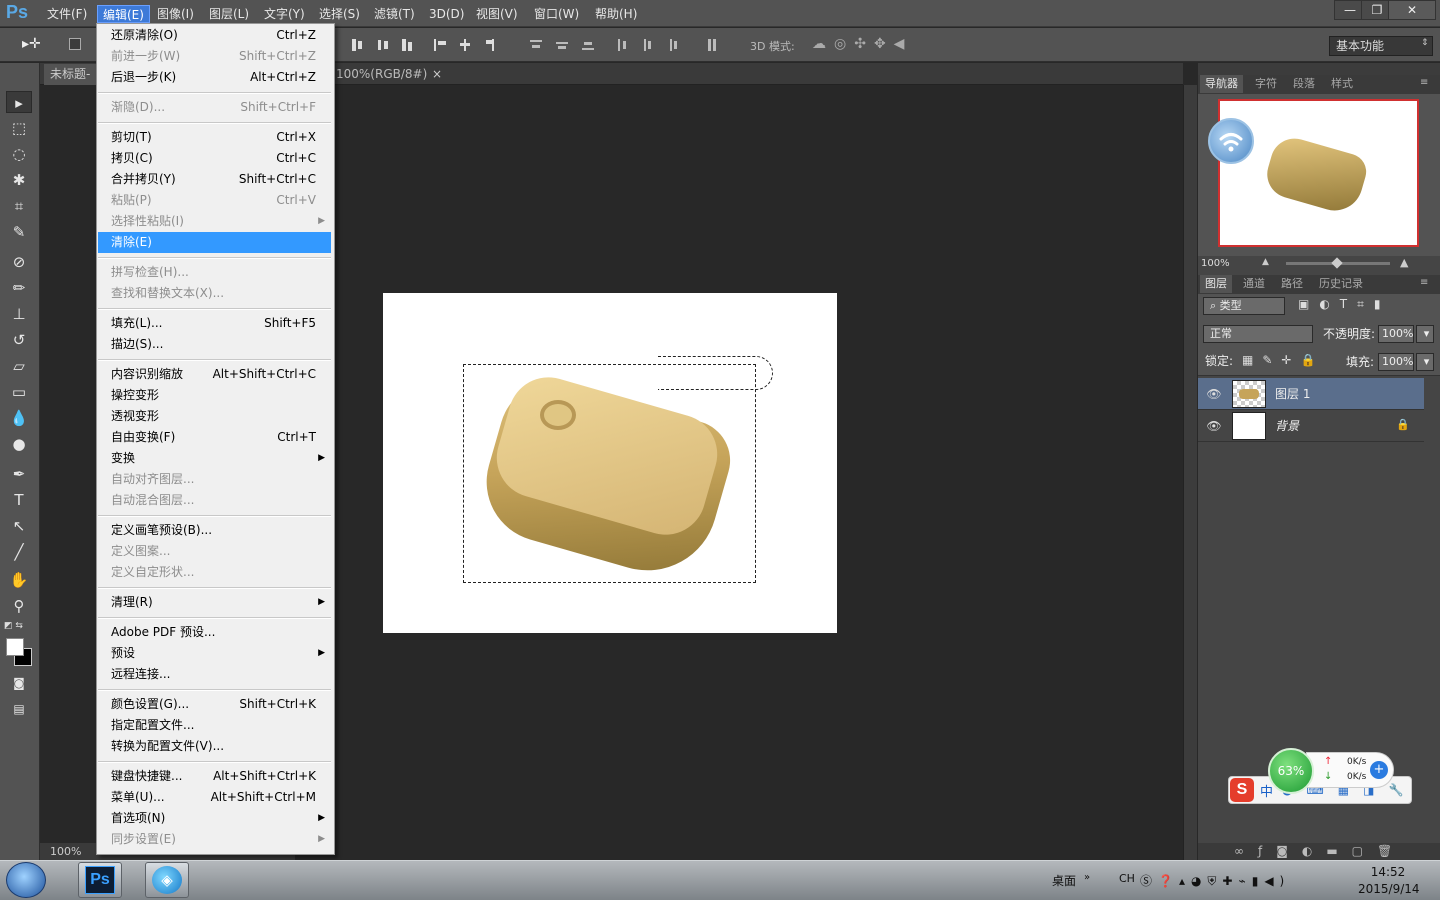 The width and height of the screenshot is (1440, 900). What do you see at coordinates (75, 44) in the screenshot?
I see `auto-select-checkbox` at bounding box center [75, 44].